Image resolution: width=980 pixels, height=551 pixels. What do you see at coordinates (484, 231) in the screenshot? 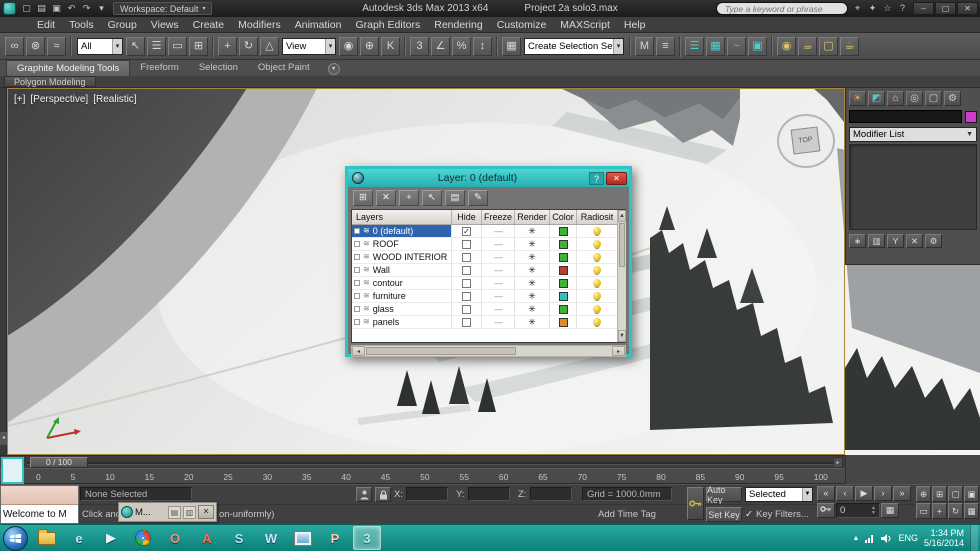
I see `layer-row: ≋ 0 (default) ✓ ----- ✳` at bounding box center [484, 231].